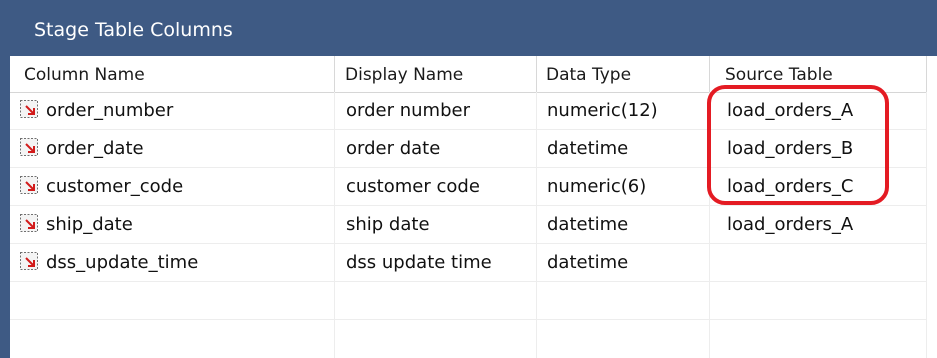 The image size is (937, 358). What do you see at coordinates (436, 149) in the screenshot?
I see `cell-display-name: order date` at bounding box center [436, 149].